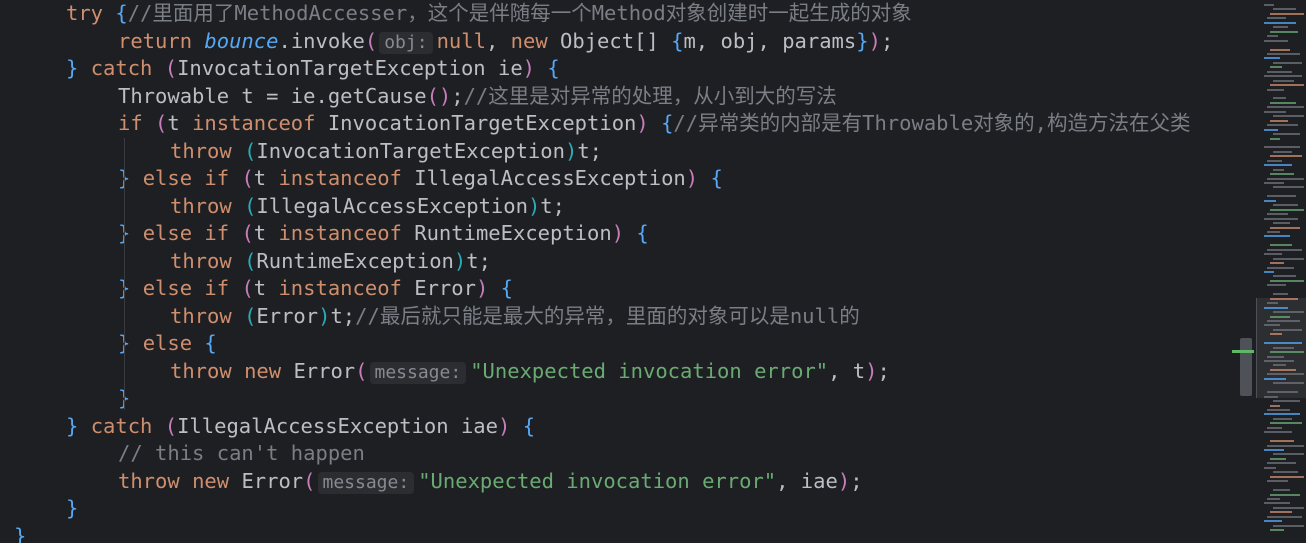 The width and height of the screenshot is (1306, 543). What do you see at coordinates (343, 315) in the screenshot?
I see `code-token: t;` at bounding box center [343, 315].